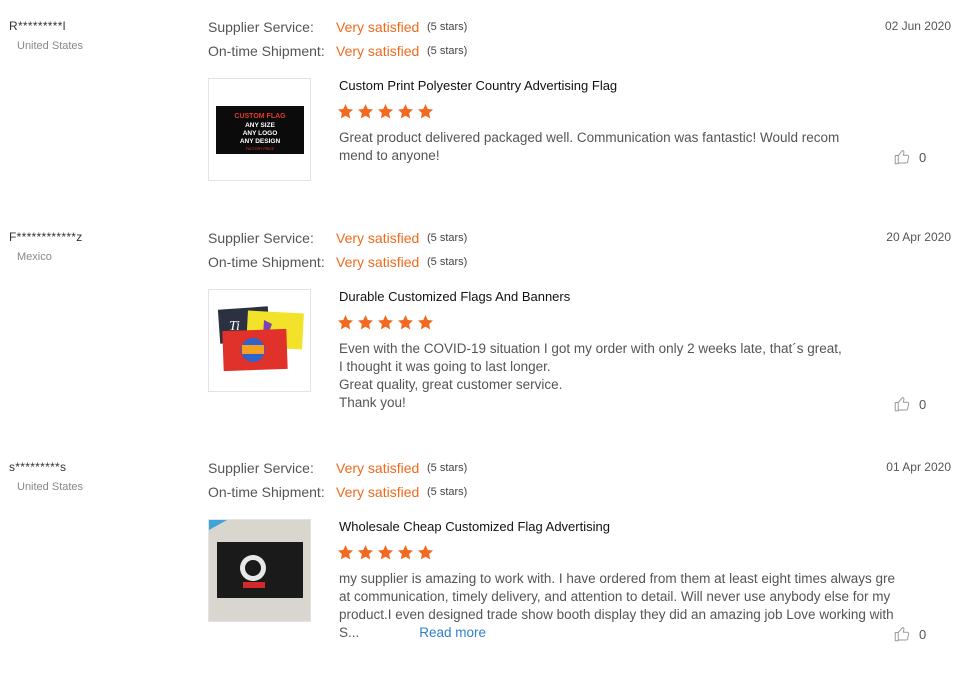  I want to click on product-thumbnail: Ti, so click(259, 340).